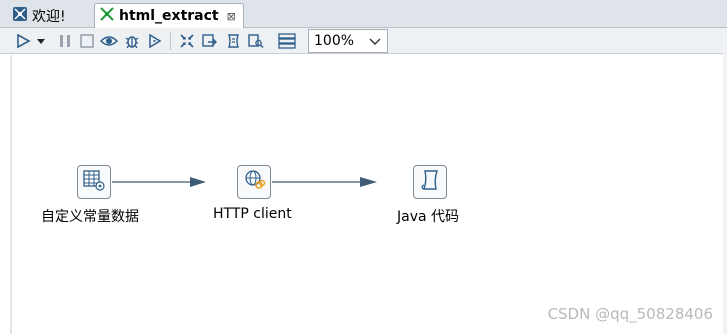 The width and height of the screenshot is (727, 334). I want to click on node-fixed-input, so click(94, 182).